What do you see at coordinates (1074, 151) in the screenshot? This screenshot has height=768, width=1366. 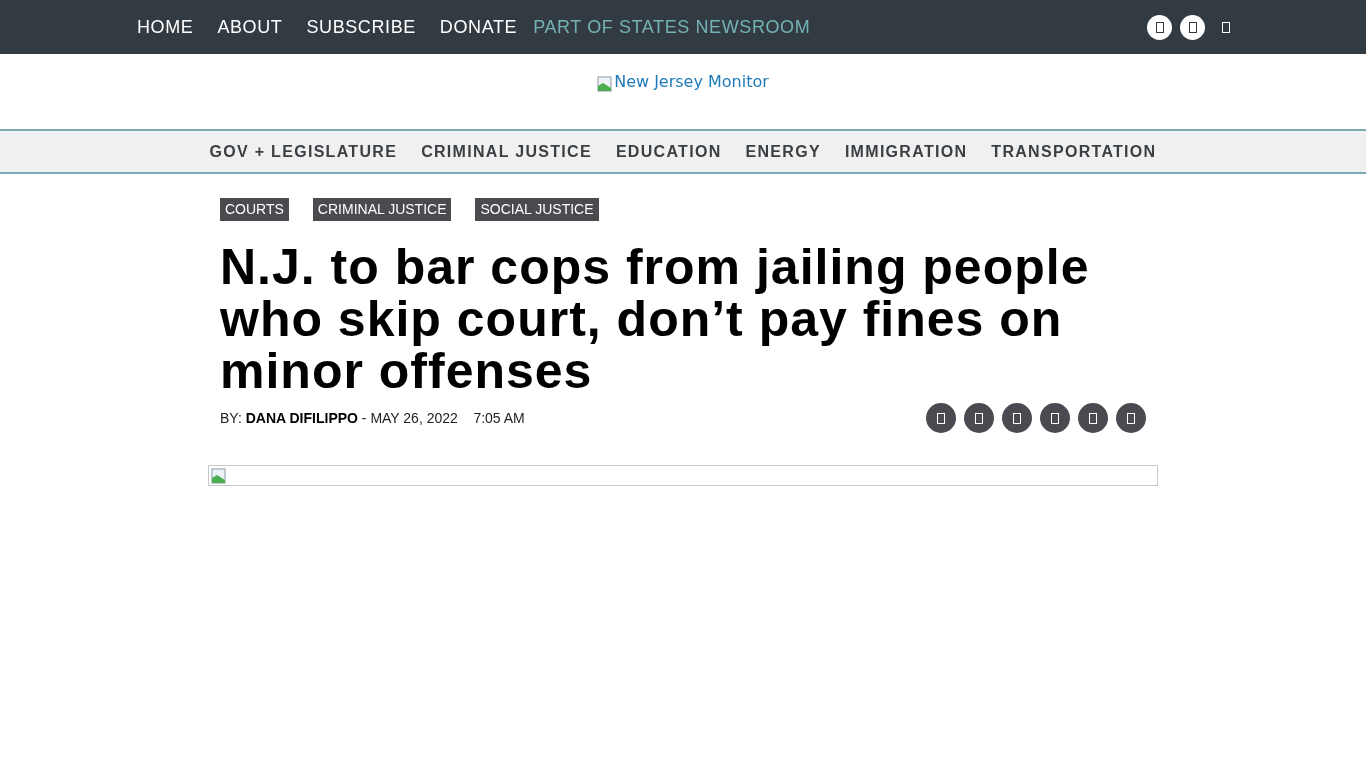 I see `section-link: TRANSPORTATION` at bounding box center [1074, 151].